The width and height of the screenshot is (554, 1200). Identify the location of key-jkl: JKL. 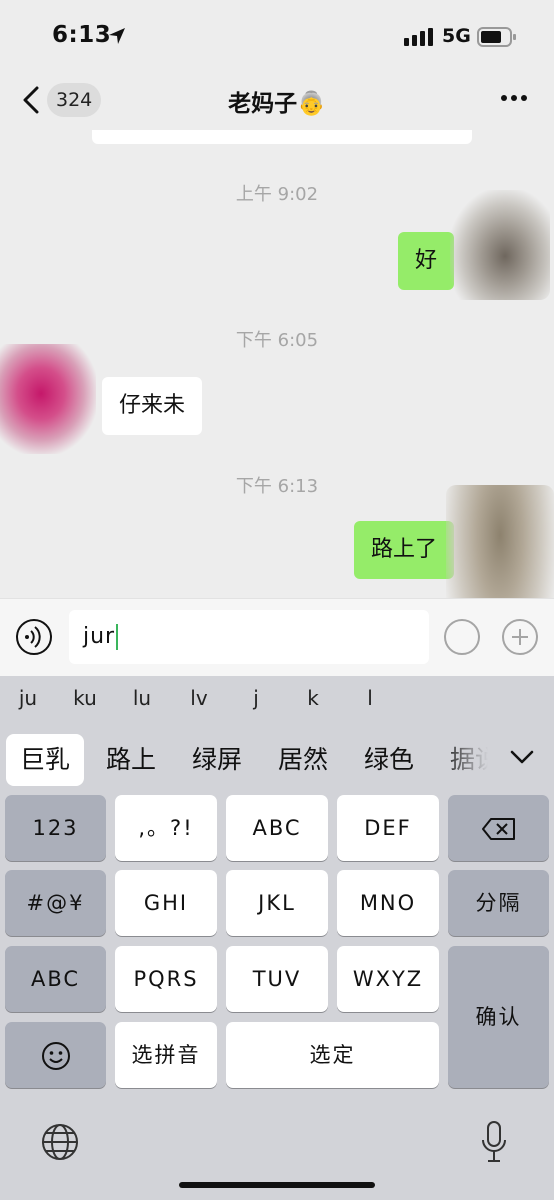
(277, 903).